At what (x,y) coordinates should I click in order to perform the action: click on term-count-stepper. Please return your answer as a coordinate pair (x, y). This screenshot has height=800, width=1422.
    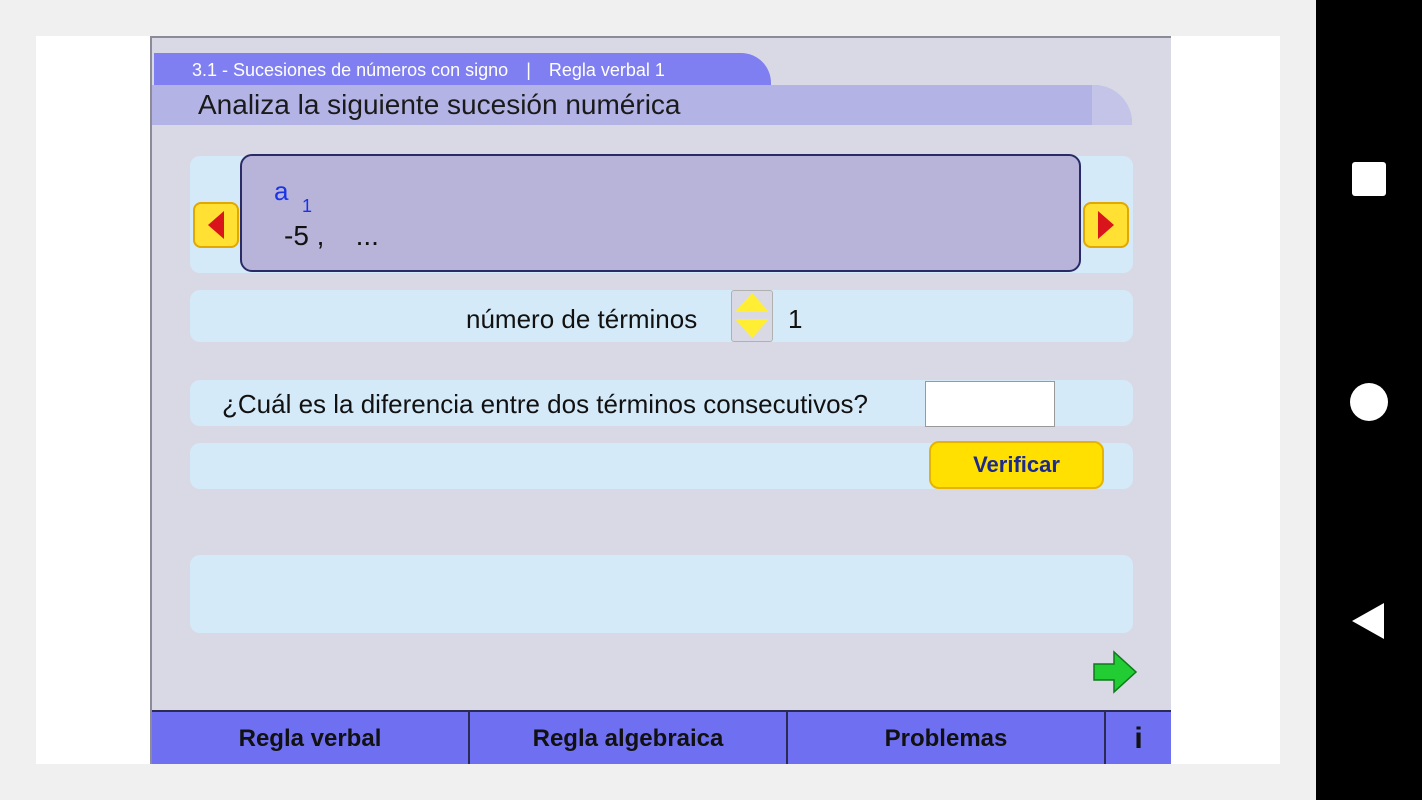
    Looking at the image, I should click on (752, 316).